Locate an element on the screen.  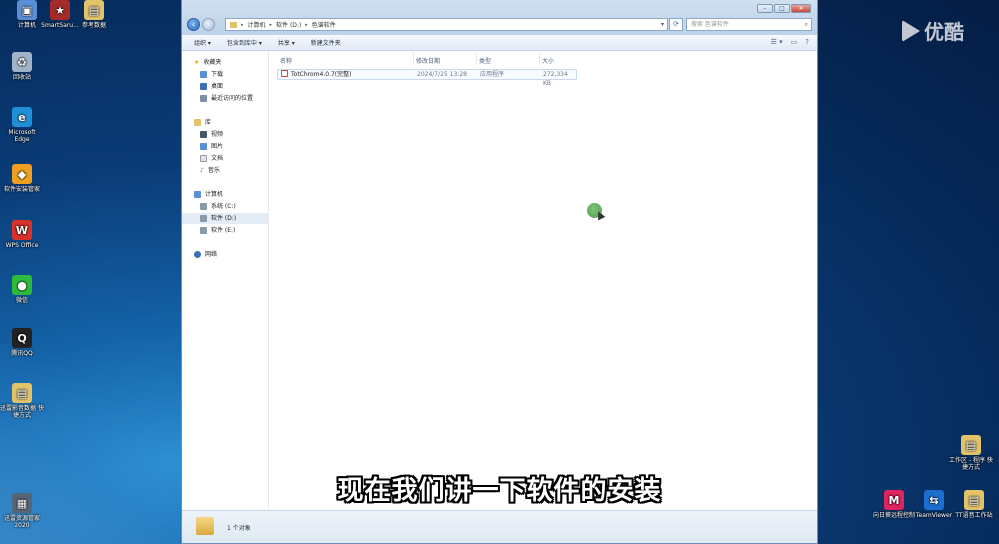
new-folder-button: 新建文件夹 is located at coordinates (326, 42).